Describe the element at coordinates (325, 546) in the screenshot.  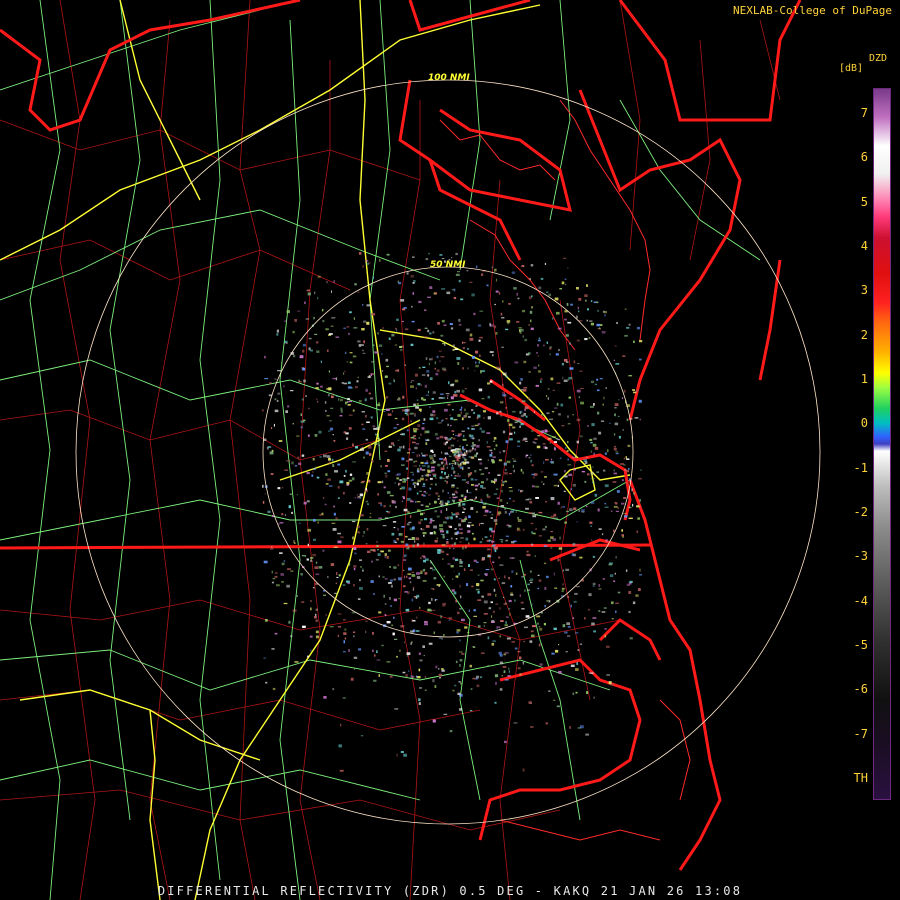
I see `nc-va-border` at that location.